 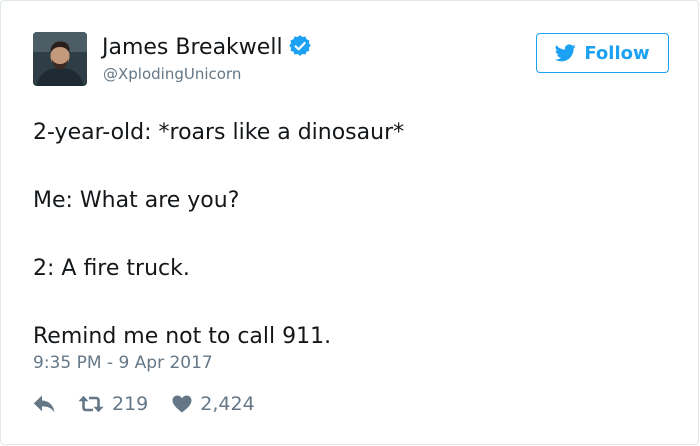 I want to click on tweet-line: Remind me not to call 911., so click(x=182, y=336).